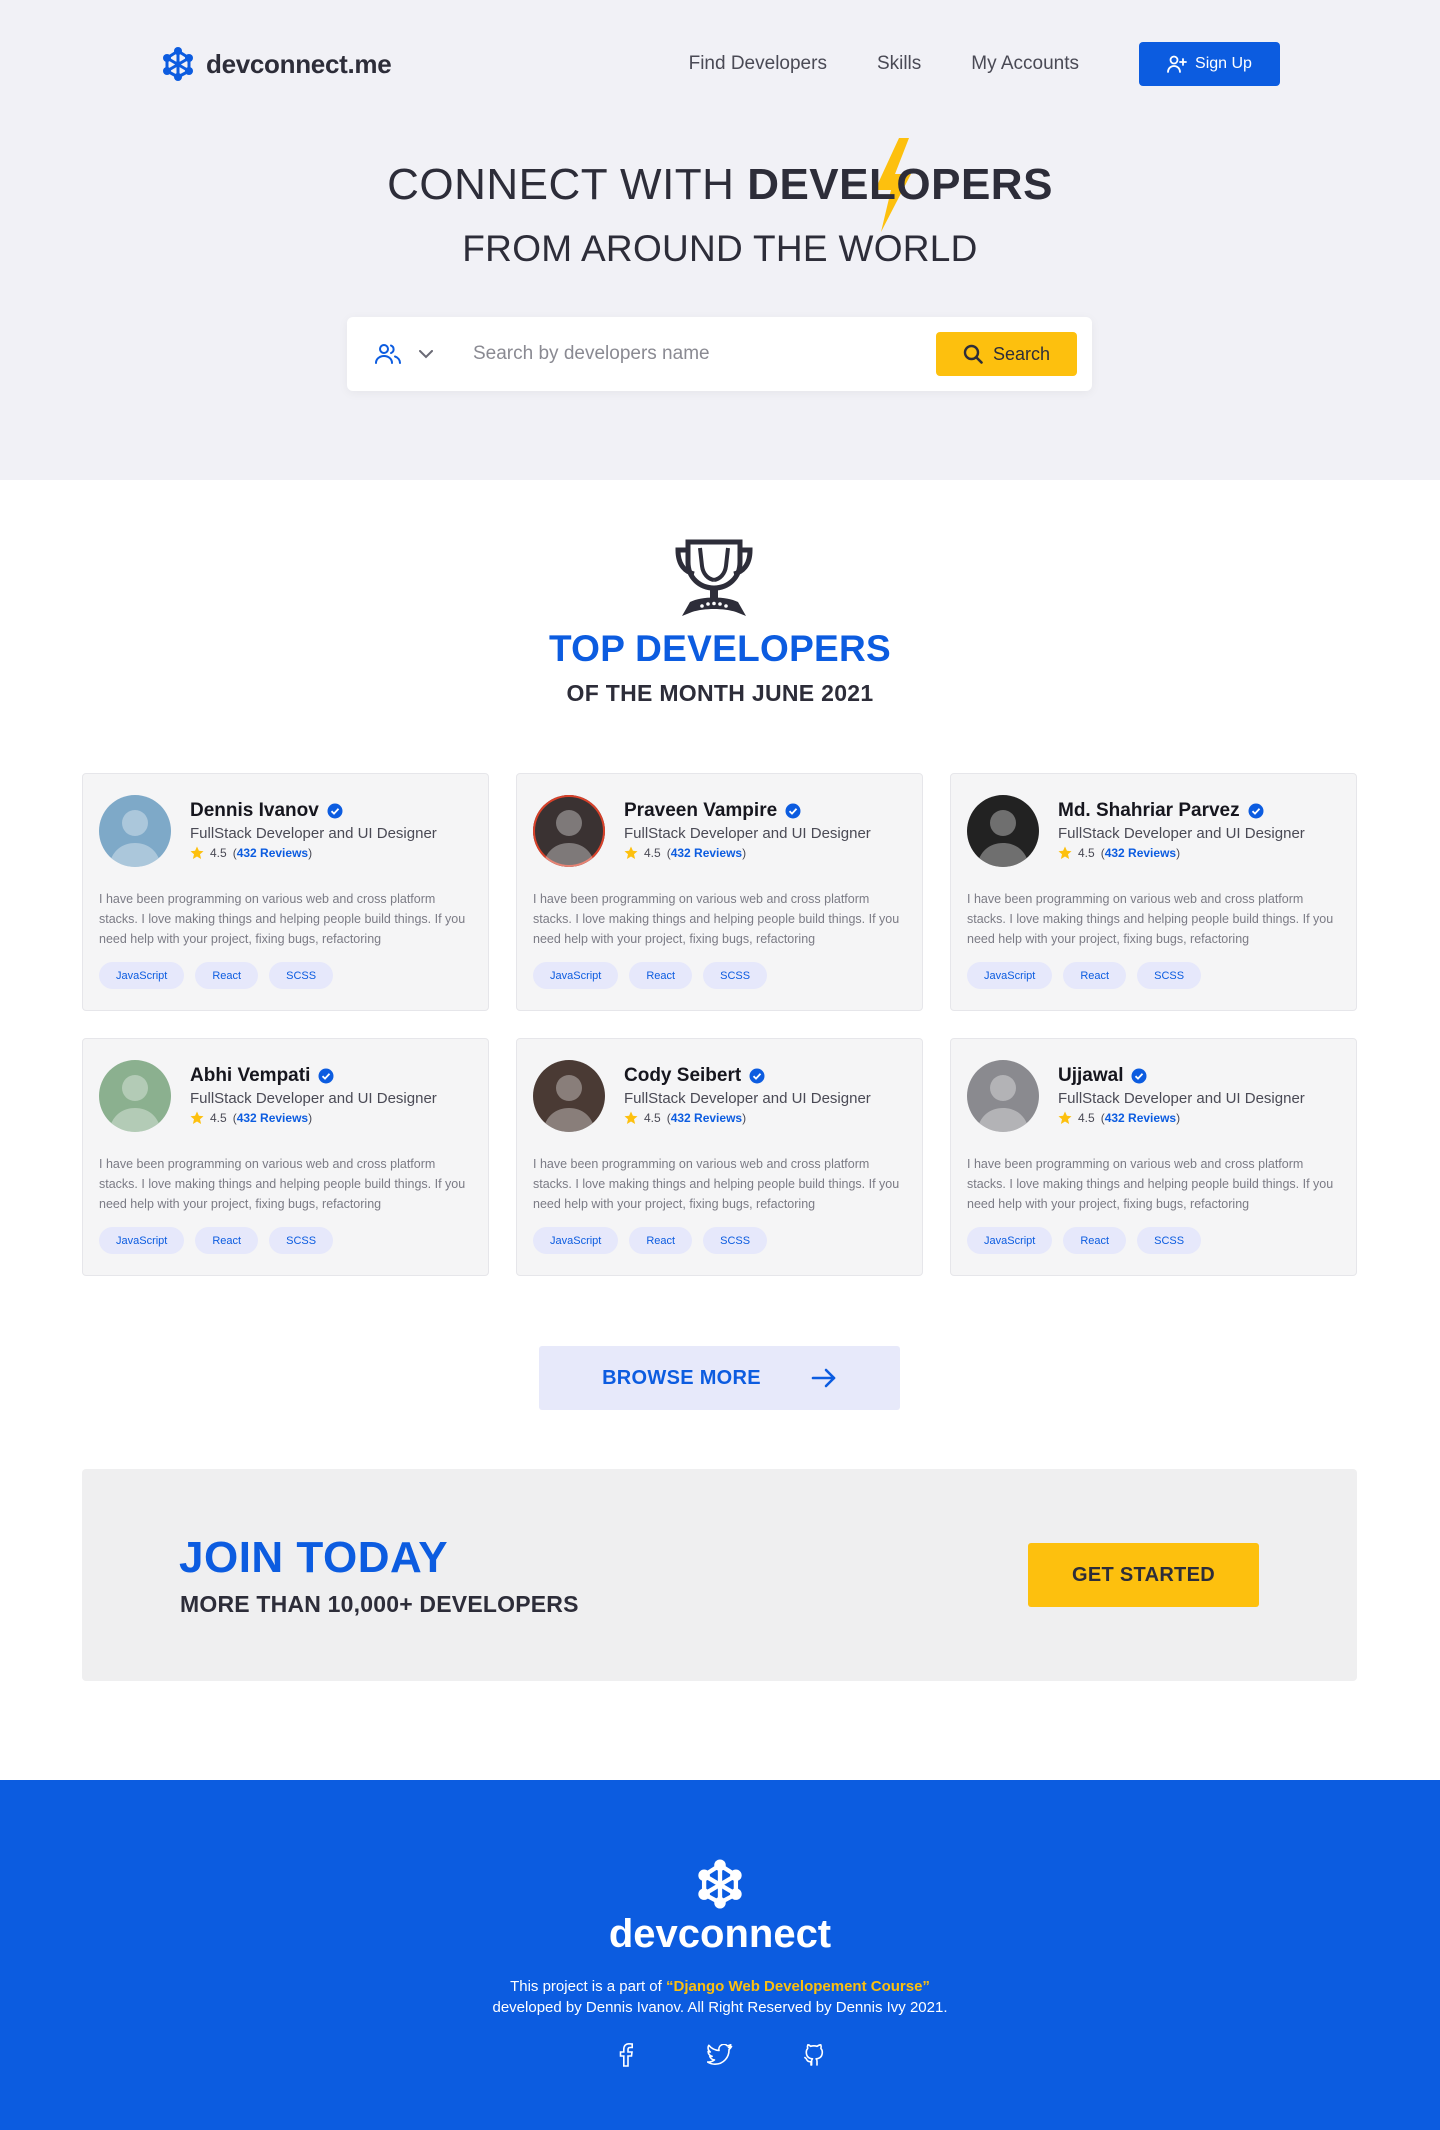  I want to click on hero-title-strong: DEVELOPERS, so click(900, 185).